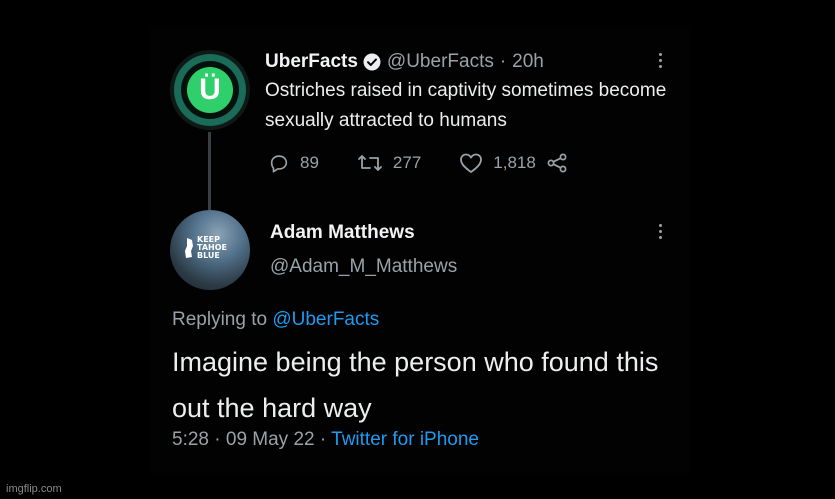 This screenshot has height=499, width=835. I want to click on avatar-inner: Ü, so click(210, 90).